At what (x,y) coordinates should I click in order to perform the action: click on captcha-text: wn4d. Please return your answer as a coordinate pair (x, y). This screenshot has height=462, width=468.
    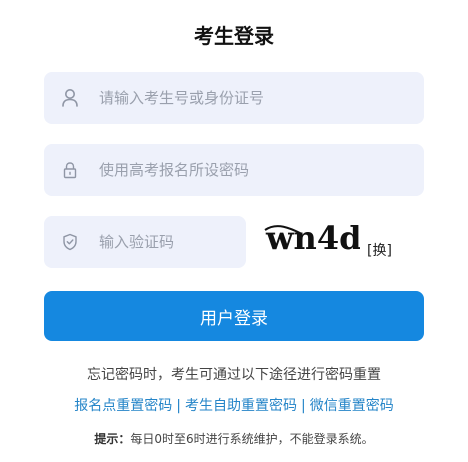
    Looking at the image, I should click on (312, 238).